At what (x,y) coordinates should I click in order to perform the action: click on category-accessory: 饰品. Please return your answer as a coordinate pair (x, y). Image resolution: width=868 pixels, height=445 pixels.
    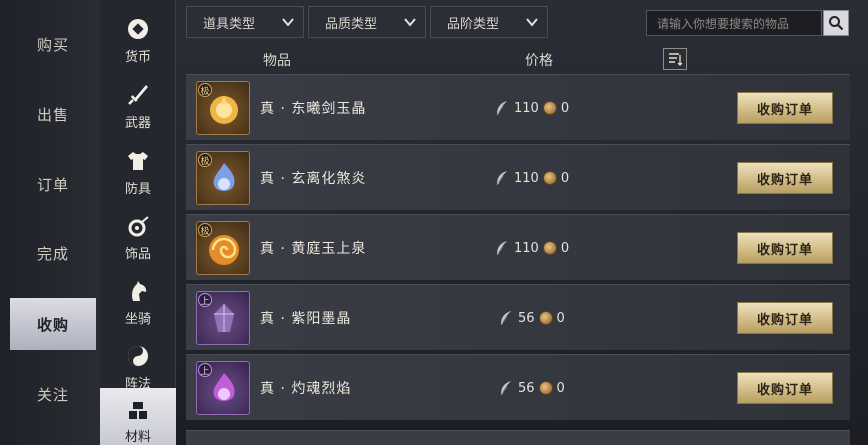
    Looking at the image, I should click on (138, 237).